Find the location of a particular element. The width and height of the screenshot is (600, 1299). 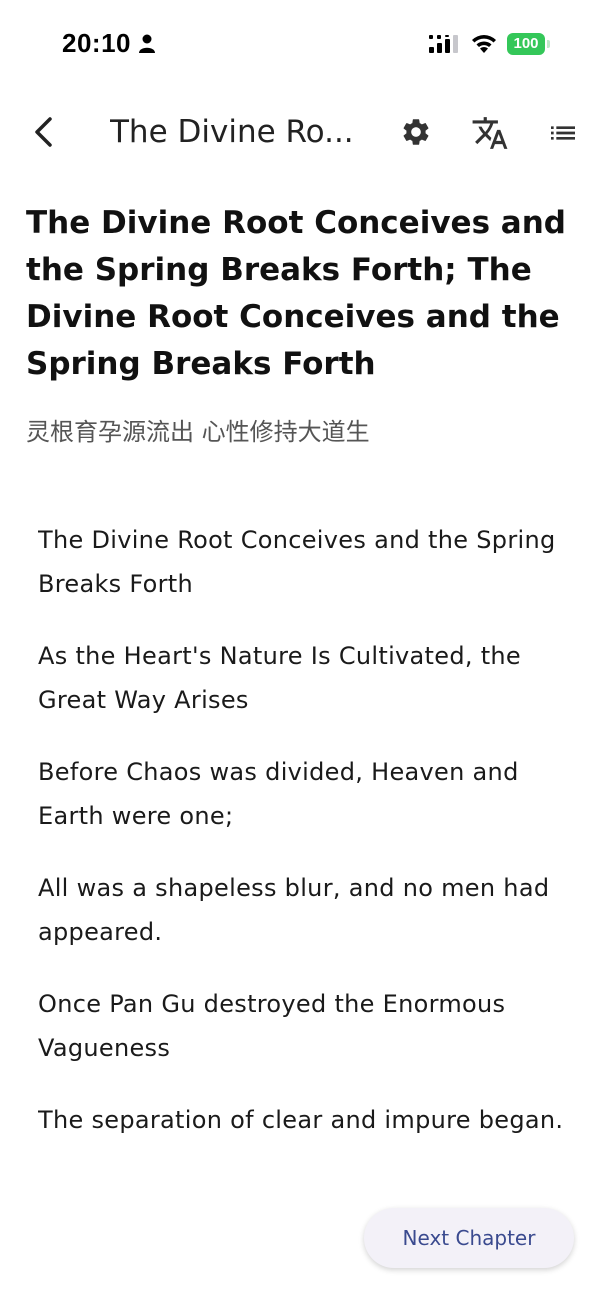

chapter-subtitle: 灵根育孕源流出 心性修持大道生 is located at coordinates (198, 432).